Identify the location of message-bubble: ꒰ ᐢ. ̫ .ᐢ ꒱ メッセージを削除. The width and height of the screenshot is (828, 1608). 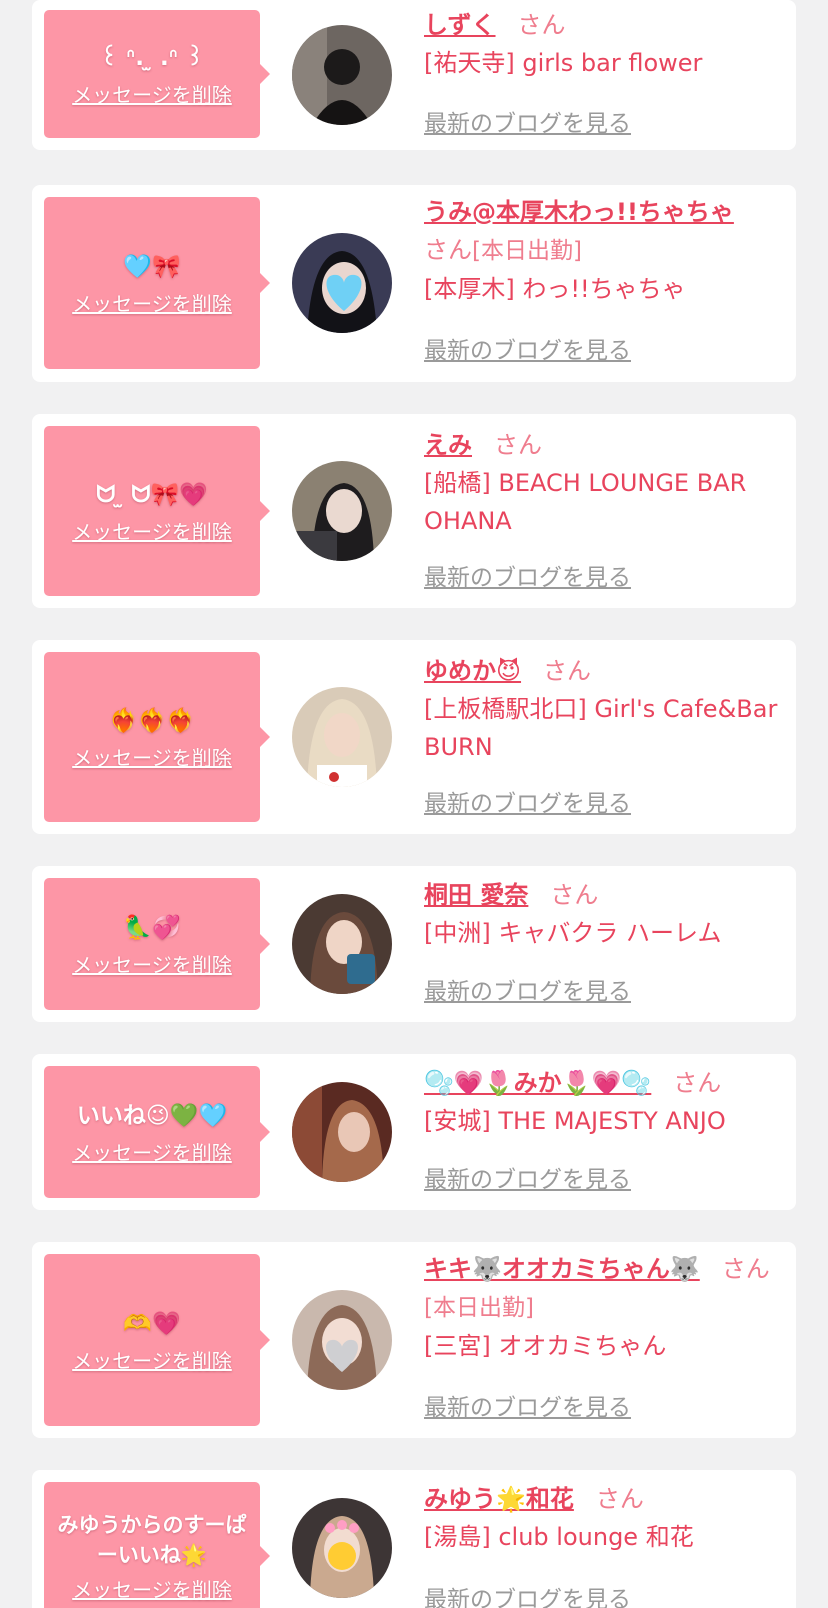
(157, 74).